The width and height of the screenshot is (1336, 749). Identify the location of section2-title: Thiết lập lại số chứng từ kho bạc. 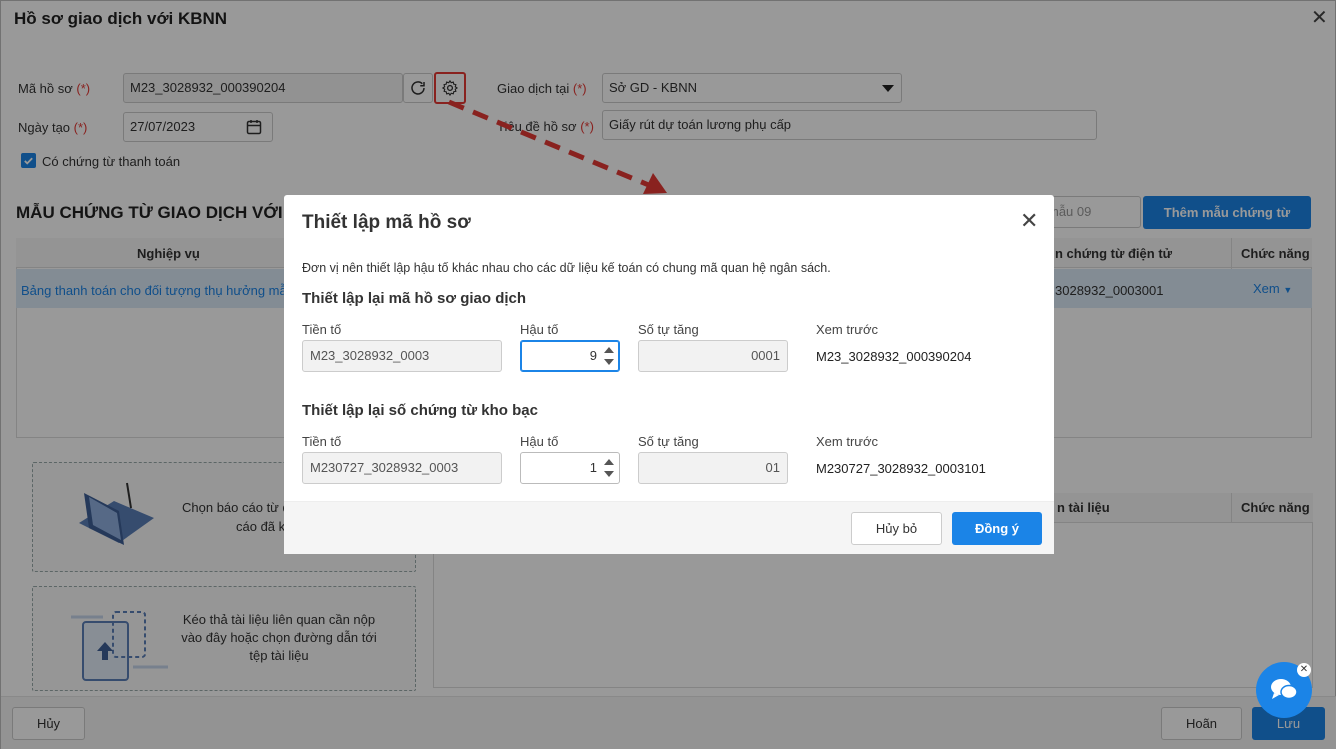
(420, 410).